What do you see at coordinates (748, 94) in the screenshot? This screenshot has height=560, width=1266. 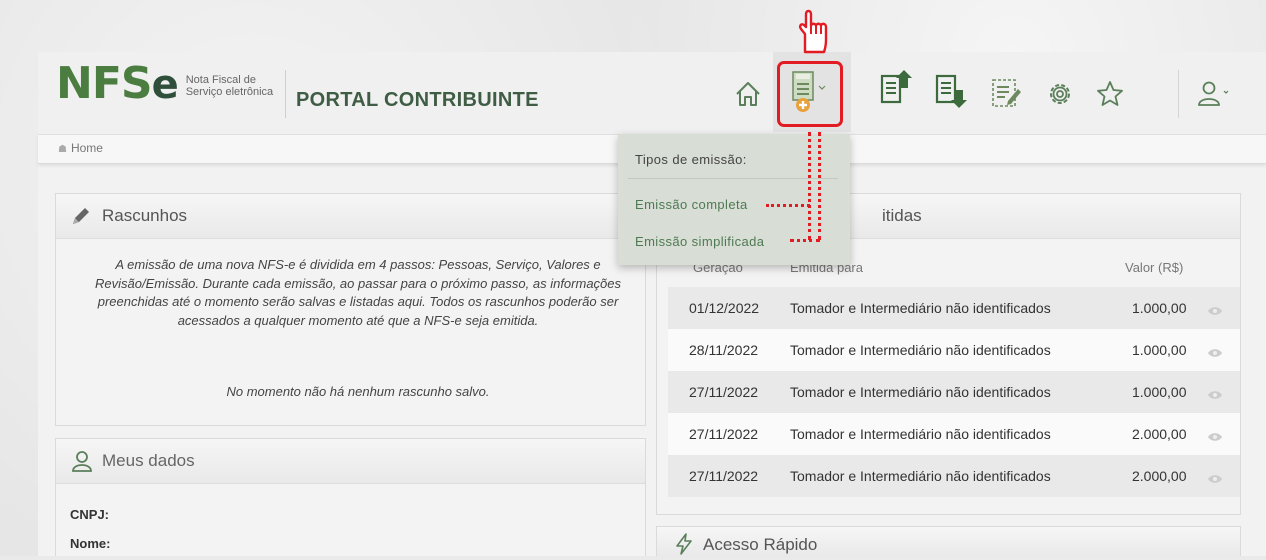 I see `home-icon` at bounding box center [748, 94].